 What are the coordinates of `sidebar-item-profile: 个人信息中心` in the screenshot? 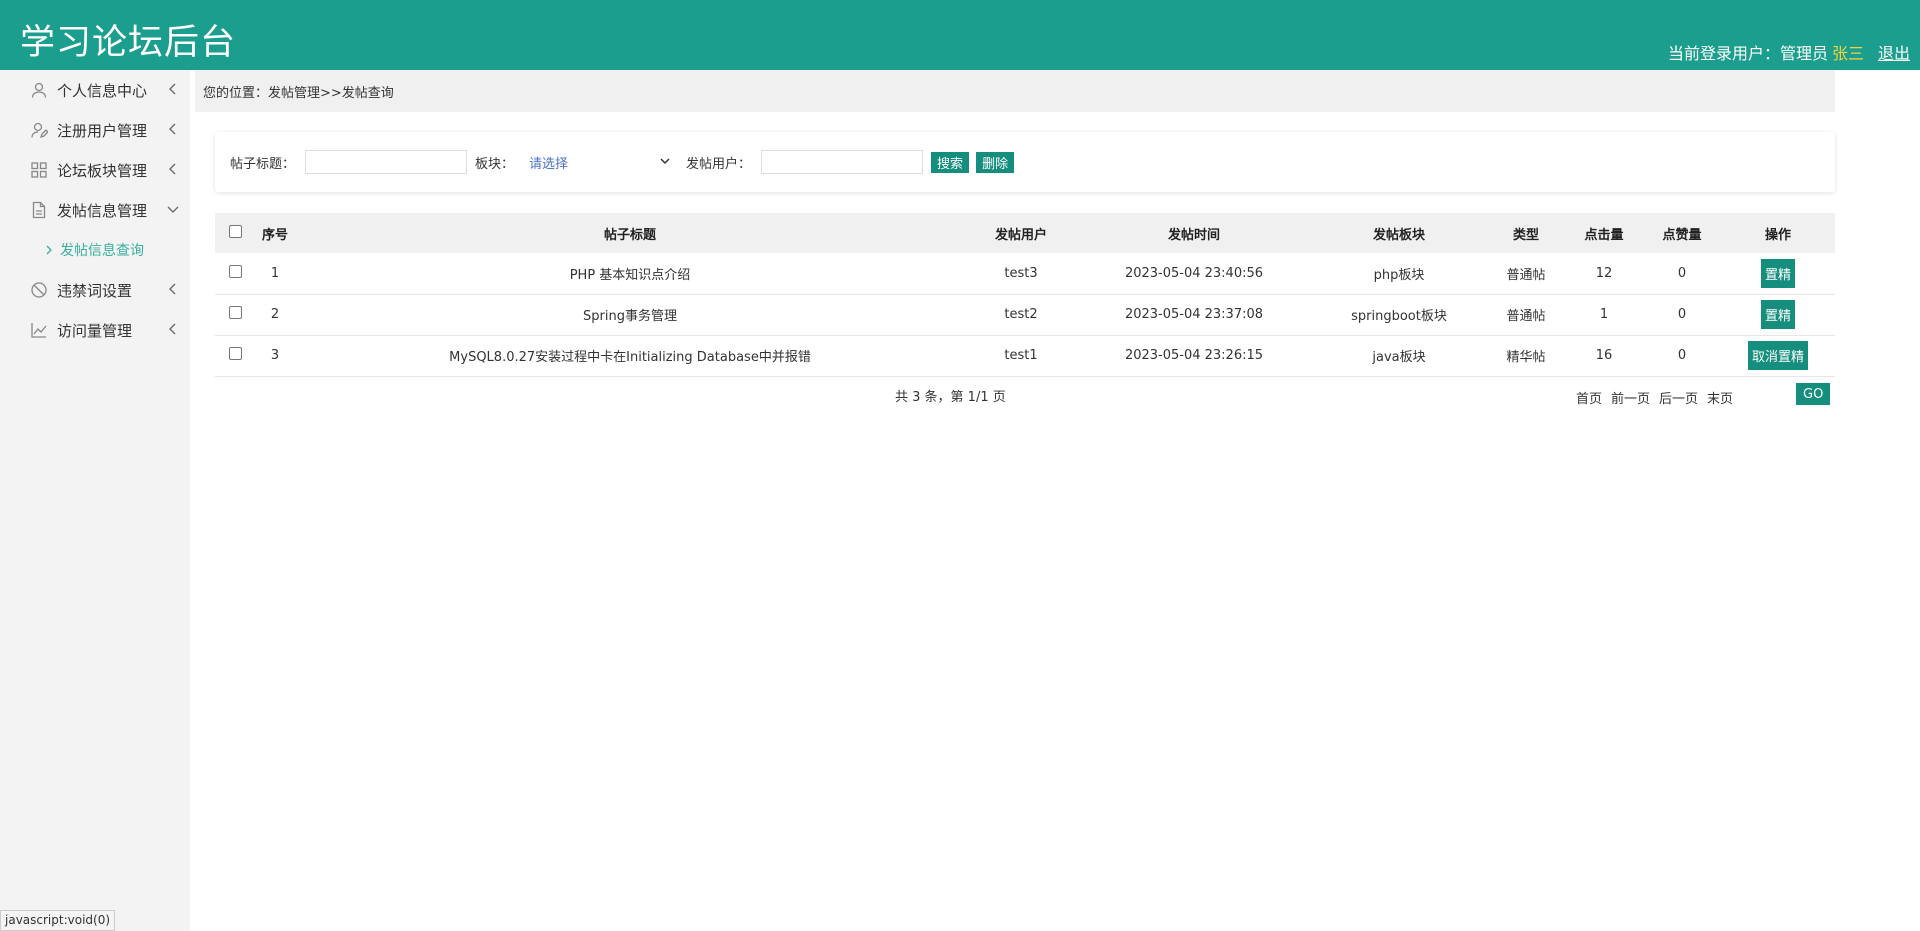 It's located at (95, 90).